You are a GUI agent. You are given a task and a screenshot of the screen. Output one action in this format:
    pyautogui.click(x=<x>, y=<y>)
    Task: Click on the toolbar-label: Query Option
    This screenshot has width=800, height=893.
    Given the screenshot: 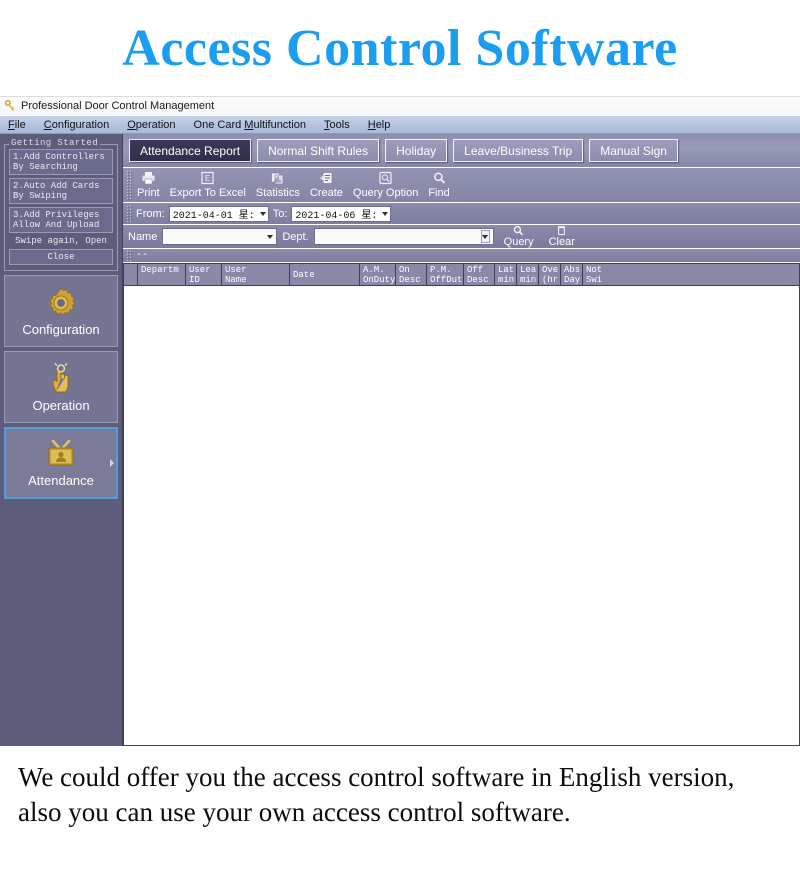 What is the action you would take?
    pyautogui.click(x=385, y=193)
    